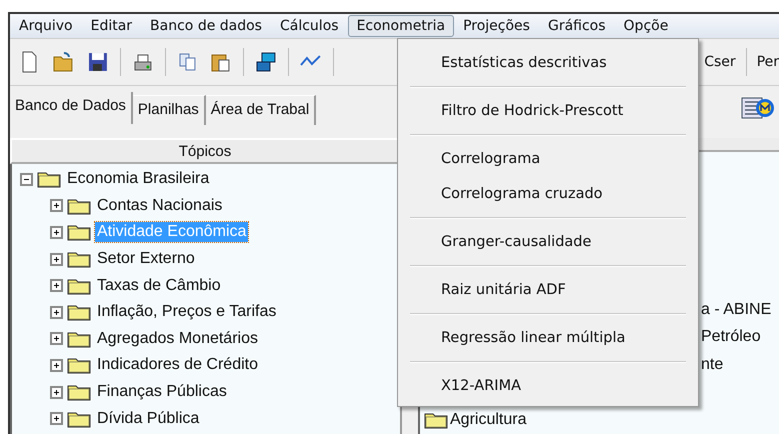  Describe the element at coordinates (309, 26) in the screenshot. I see `menu-item: Cálculos` at that location.